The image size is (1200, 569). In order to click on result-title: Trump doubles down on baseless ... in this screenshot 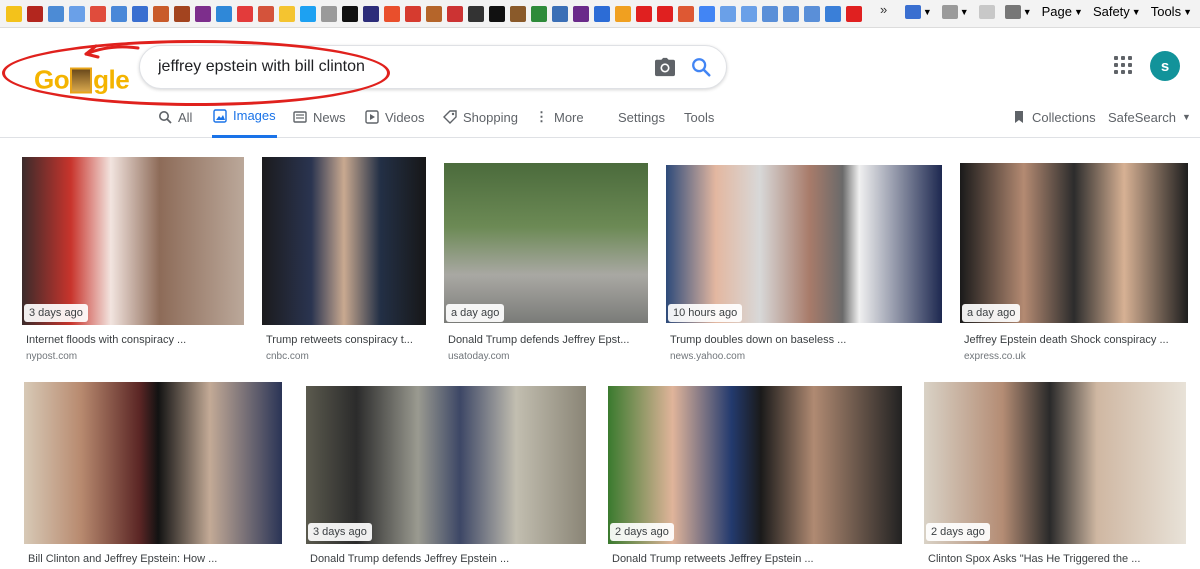, I will do `click(808, 340)`.